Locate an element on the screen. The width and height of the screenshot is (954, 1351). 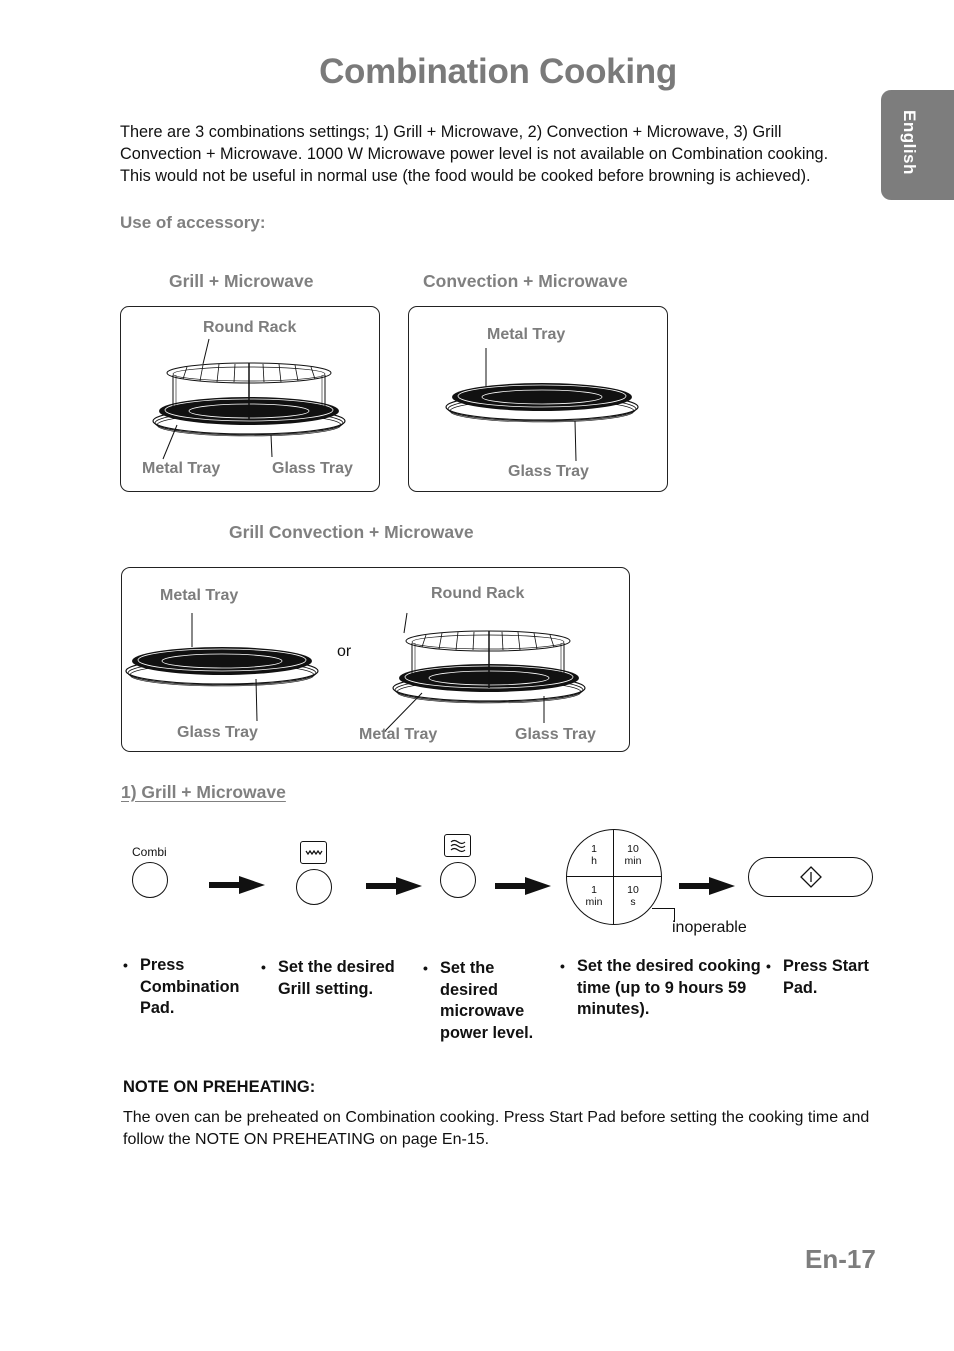
convection-microwave-title: Convection + Microwave is located at coordinates (525, 281).